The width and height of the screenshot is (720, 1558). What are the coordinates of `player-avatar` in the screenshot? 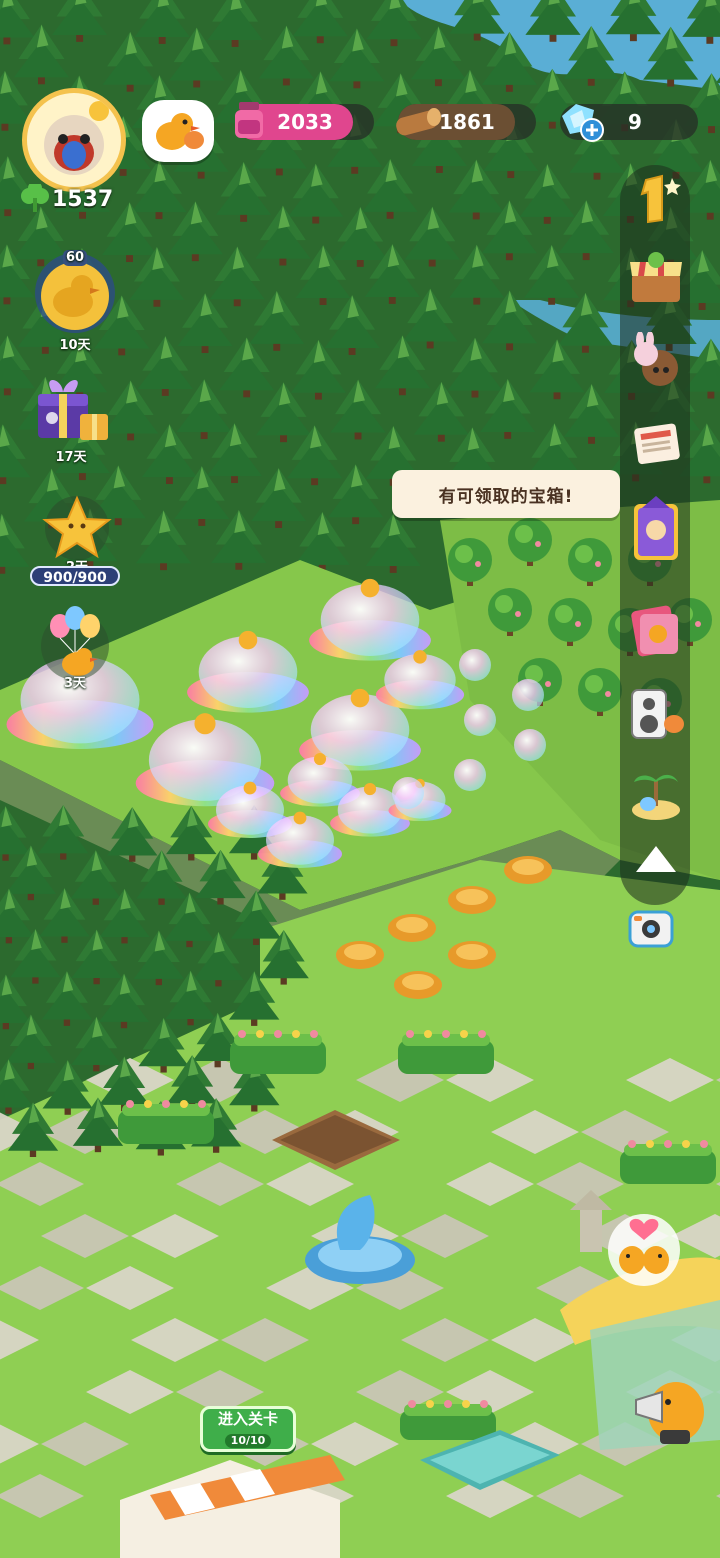 It's located at (74, 140).